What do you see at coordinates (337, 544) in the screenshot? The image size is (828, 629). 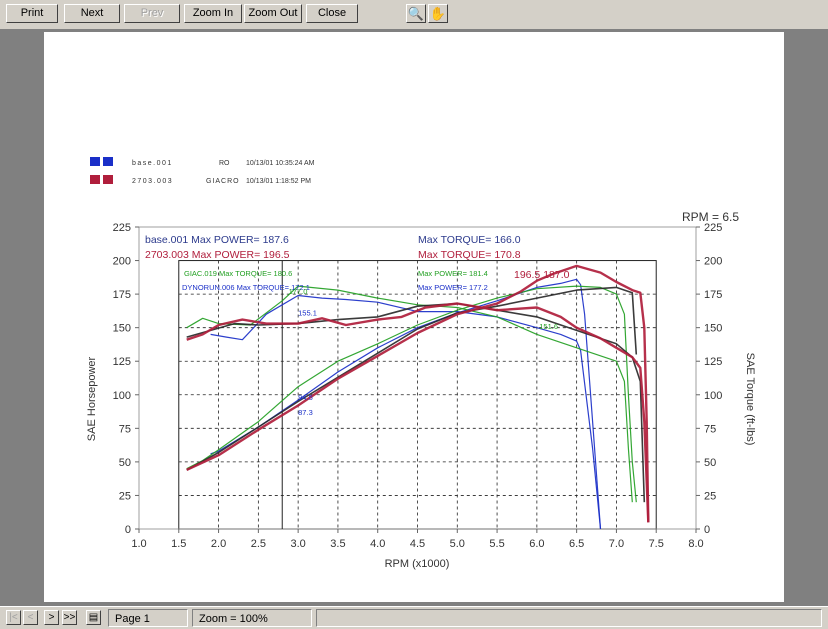 I see `x-tick-label: 3.5` at bounding box center [337, 544].